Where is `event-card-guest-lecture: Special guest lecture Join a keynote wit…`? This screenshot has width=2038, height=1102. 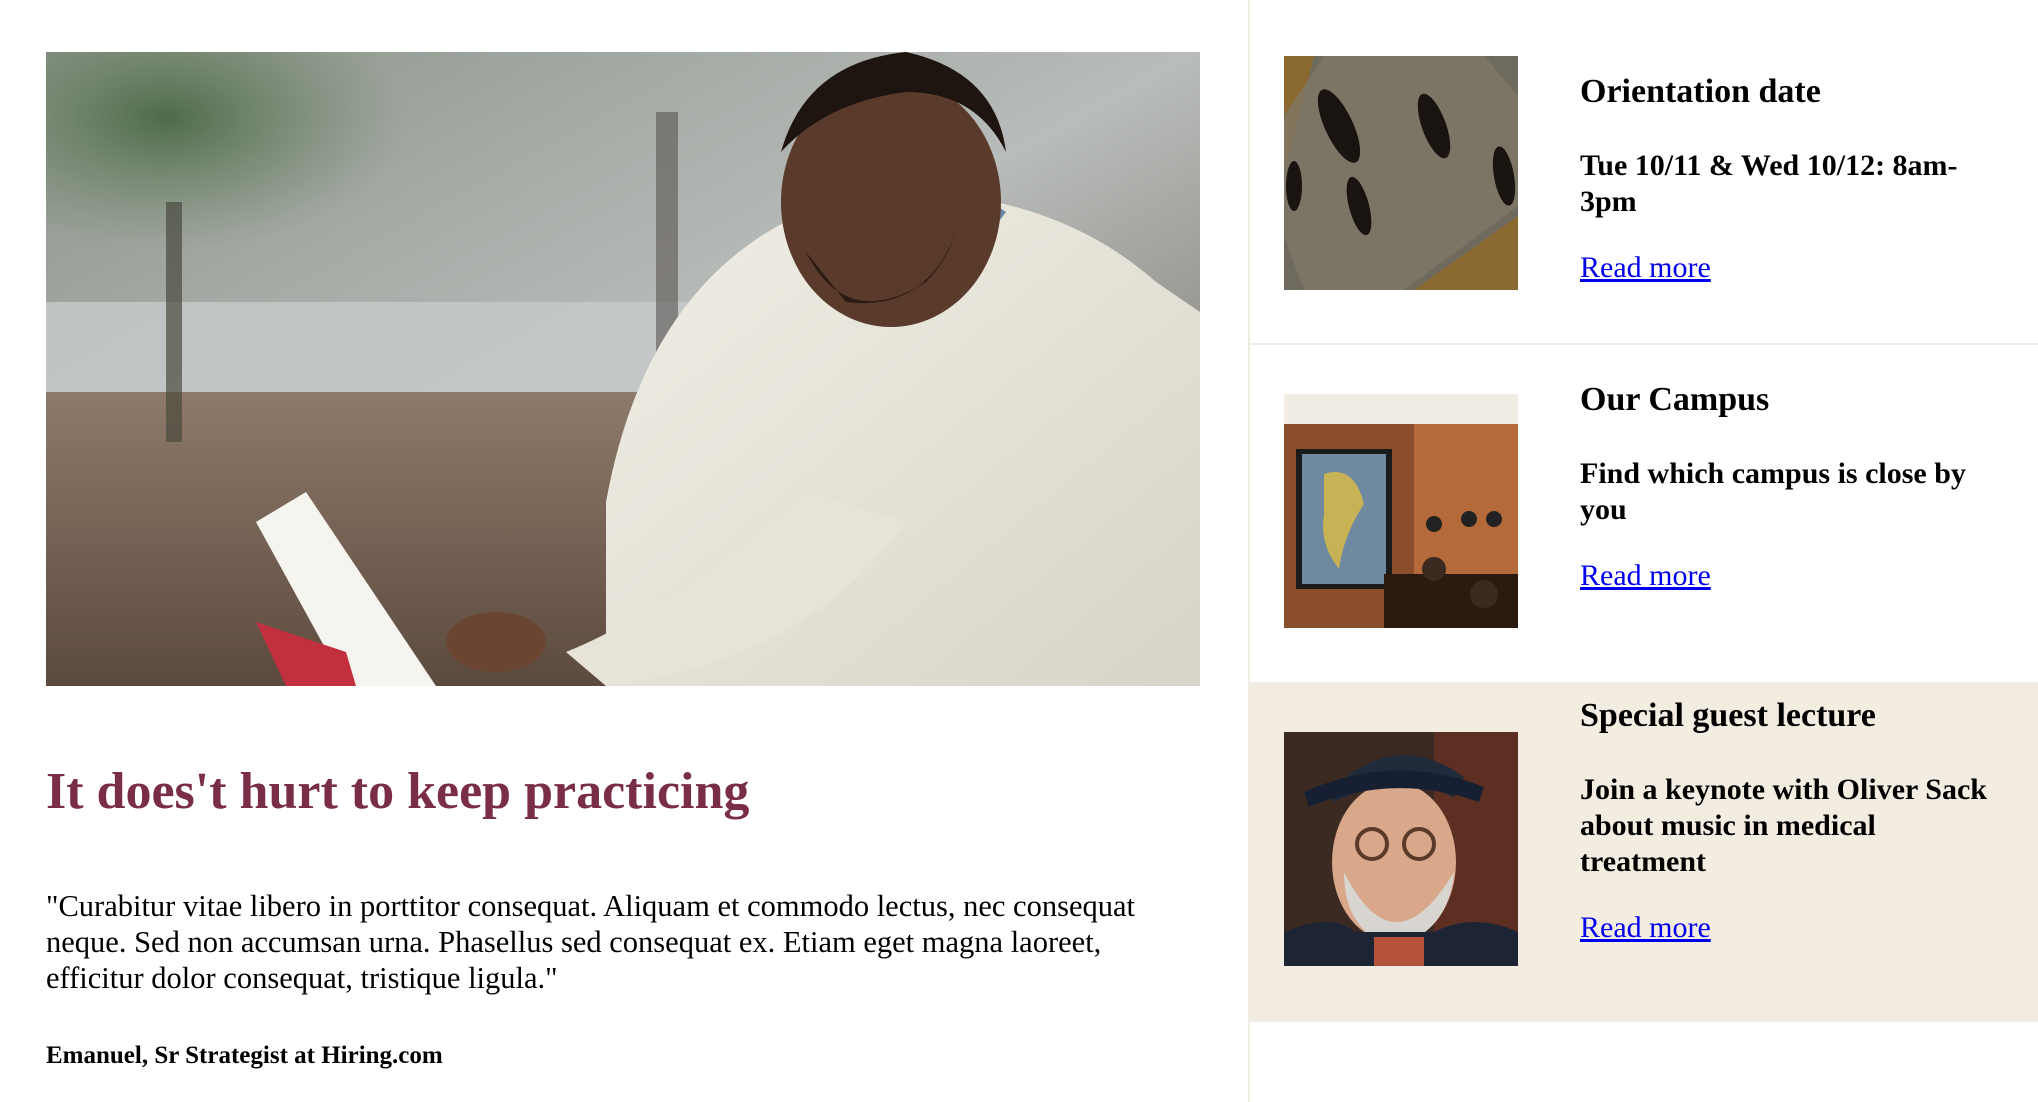
event-card-guest-lecture: Special guest lecture Join a keynote wit… is located at coordinates (1644, 852).